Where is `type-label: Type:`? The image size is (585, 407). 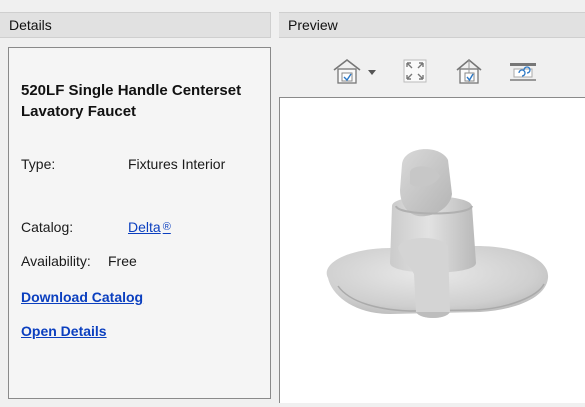 type-label: Type: is located at coordinates (38, 164).